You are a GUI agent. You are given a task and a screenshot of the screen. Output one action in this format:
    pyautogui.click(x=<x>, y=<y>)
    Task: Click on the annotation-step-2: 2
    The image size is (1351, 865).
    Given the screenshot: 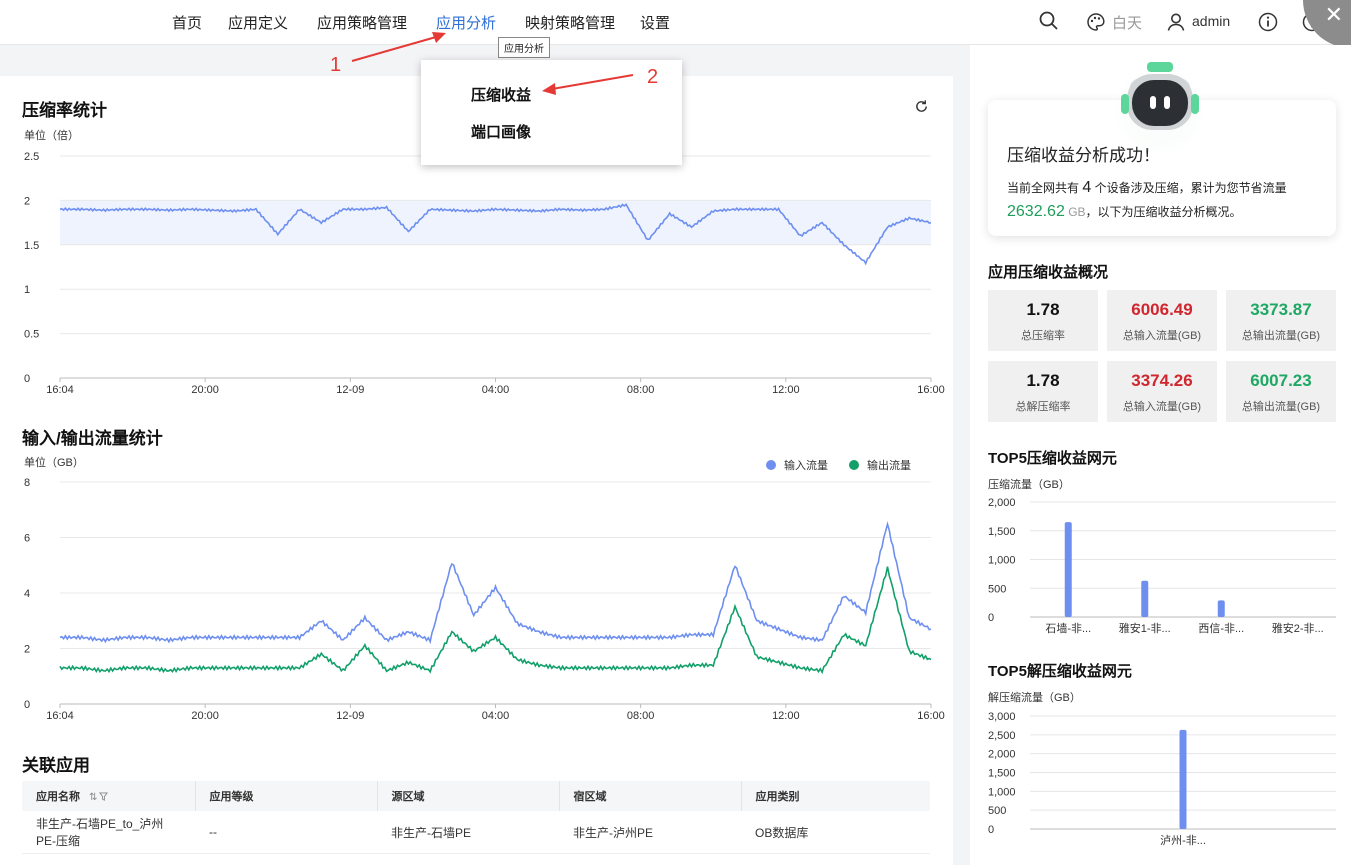 What is the action you would take?
    pyautogui.click(x=653, y=77)
    